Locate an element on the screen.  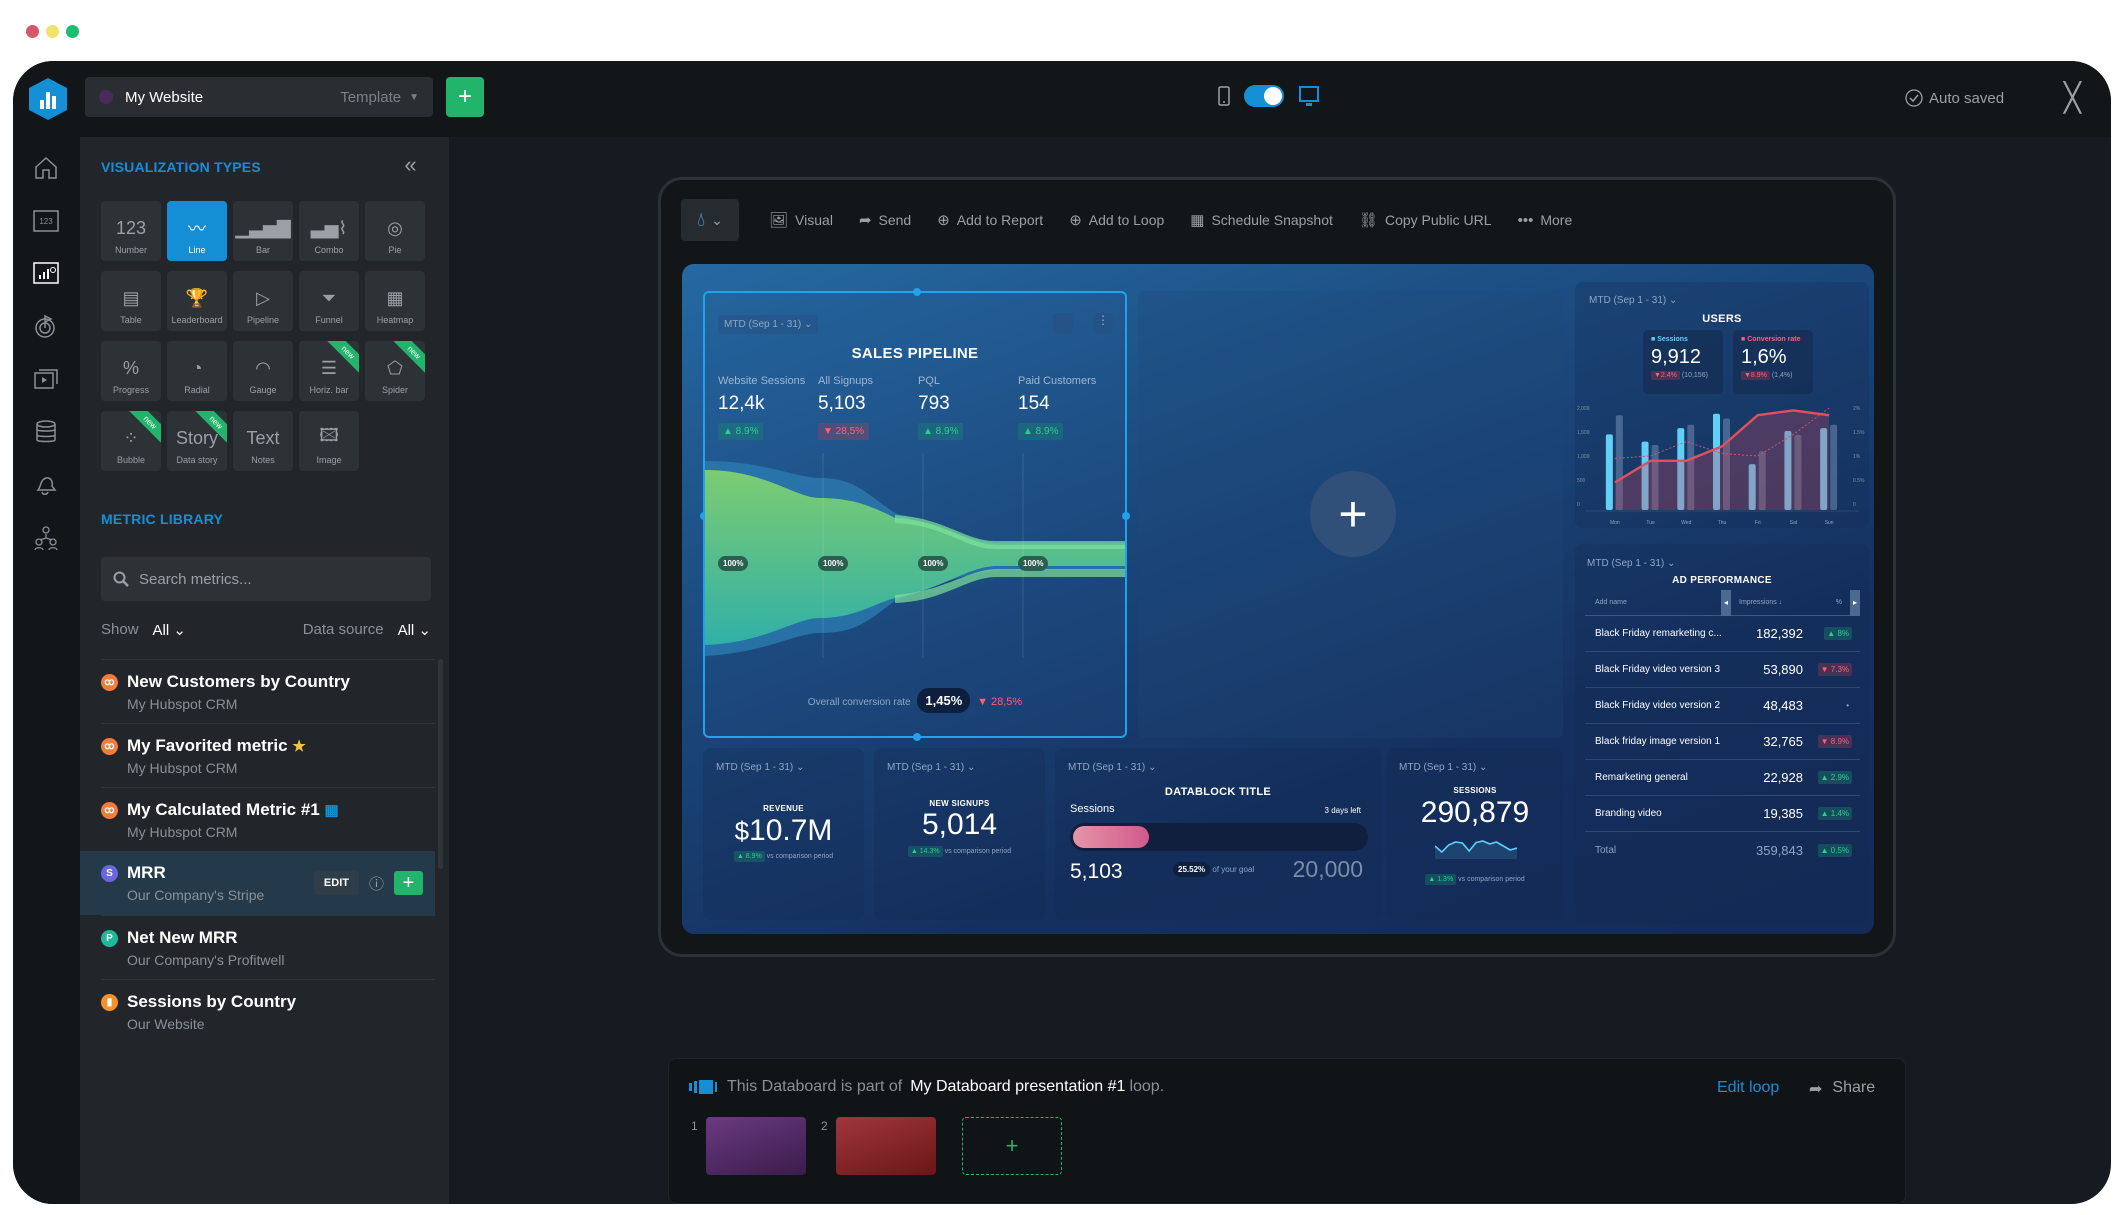
mobile-icon is located at coordinates (1224, 96).